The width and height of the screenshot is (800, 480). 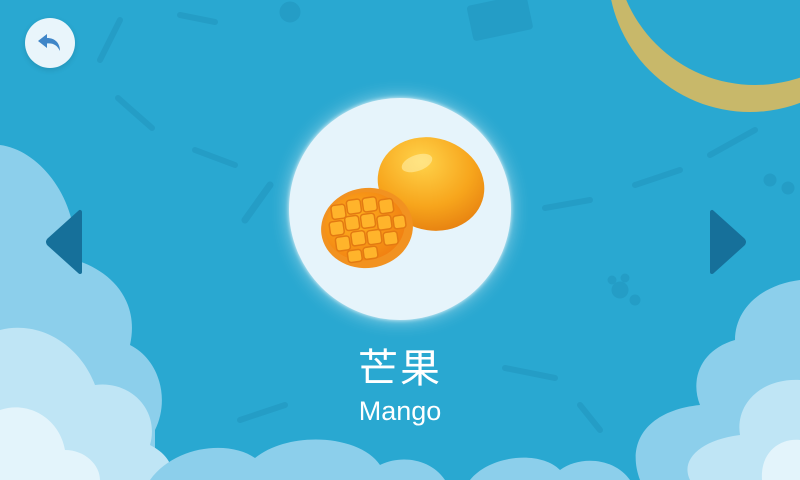 I want to click on cloud-bottom, so click(x=390, y=459).